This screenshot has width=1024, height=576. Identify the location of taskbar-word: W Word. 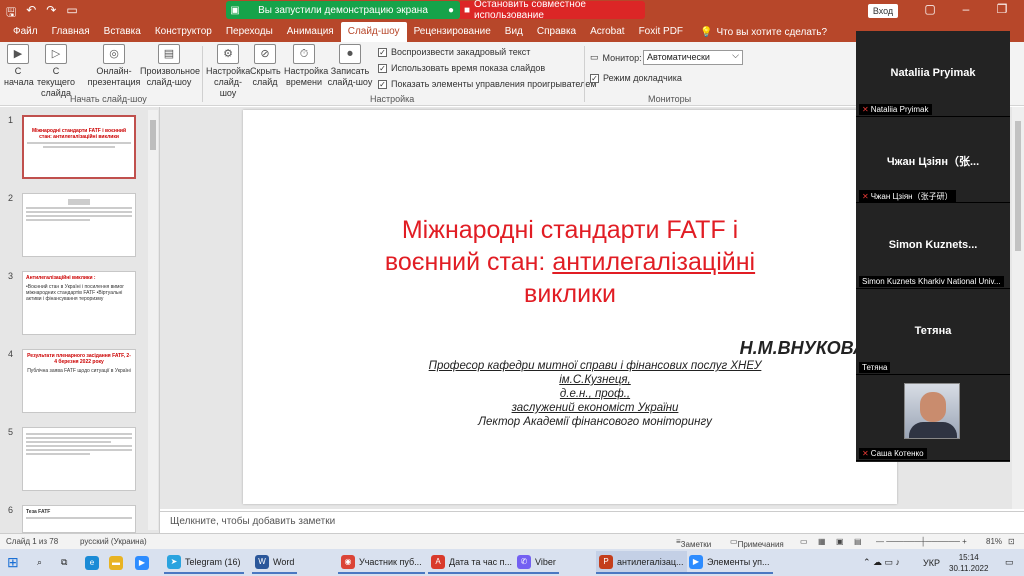
(275, 562).